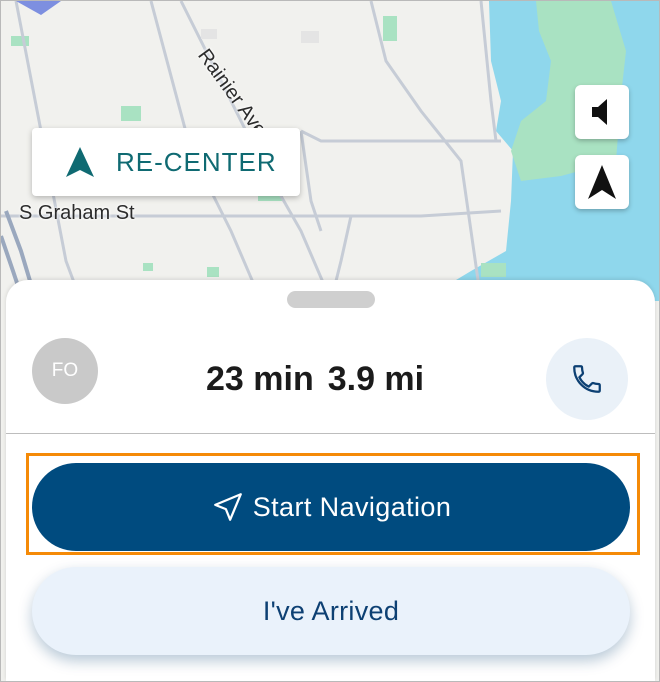 Image resolution: width=660 pixels, height=682 pixels. Describe the element at coordinates (228, 507) in the screenshot. I see `navigation-arrow-outline-icon` at that location.